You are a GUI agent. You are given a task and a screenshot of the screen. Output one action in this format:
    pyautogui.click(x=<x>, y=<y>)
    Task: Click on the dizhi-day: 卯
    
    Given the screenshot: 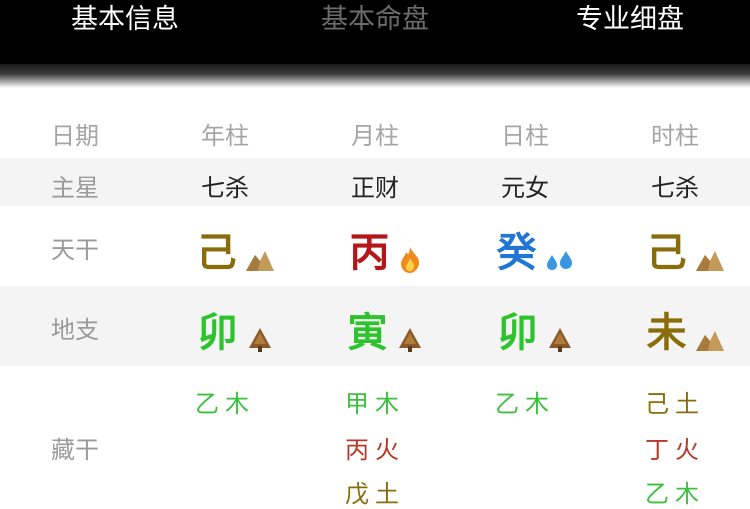 What is the action you would take?
    pyautogui.click(x=535, y=329)
    